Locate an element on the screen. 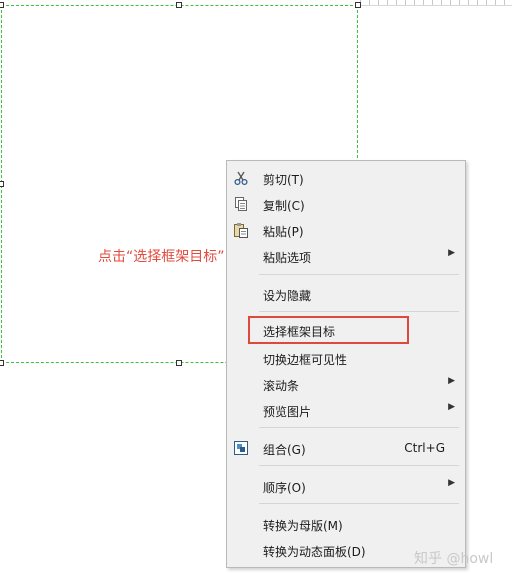  menu-item-shortcut: Ctrl+G is located at coordinates (424, 448).